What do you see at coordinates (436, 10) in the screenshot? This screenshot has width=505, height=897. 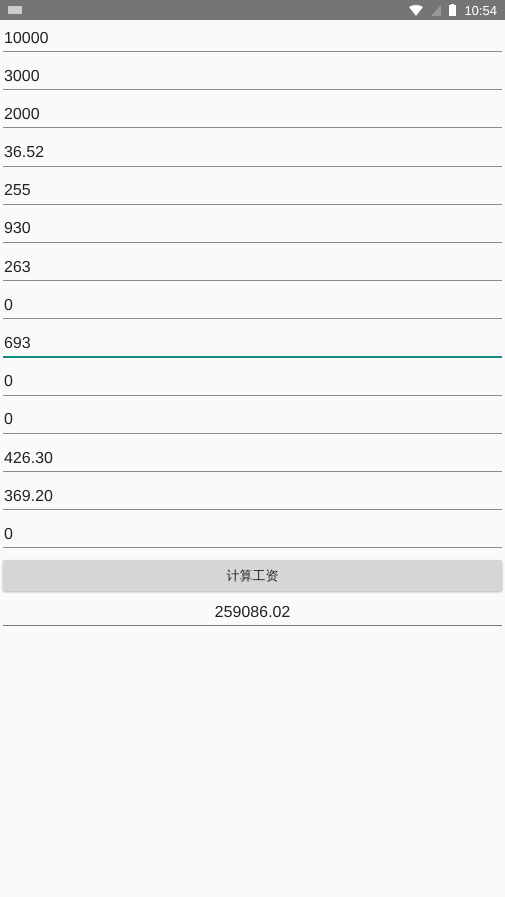 I see `no-signal-icon` at bounding box center [436, 10].